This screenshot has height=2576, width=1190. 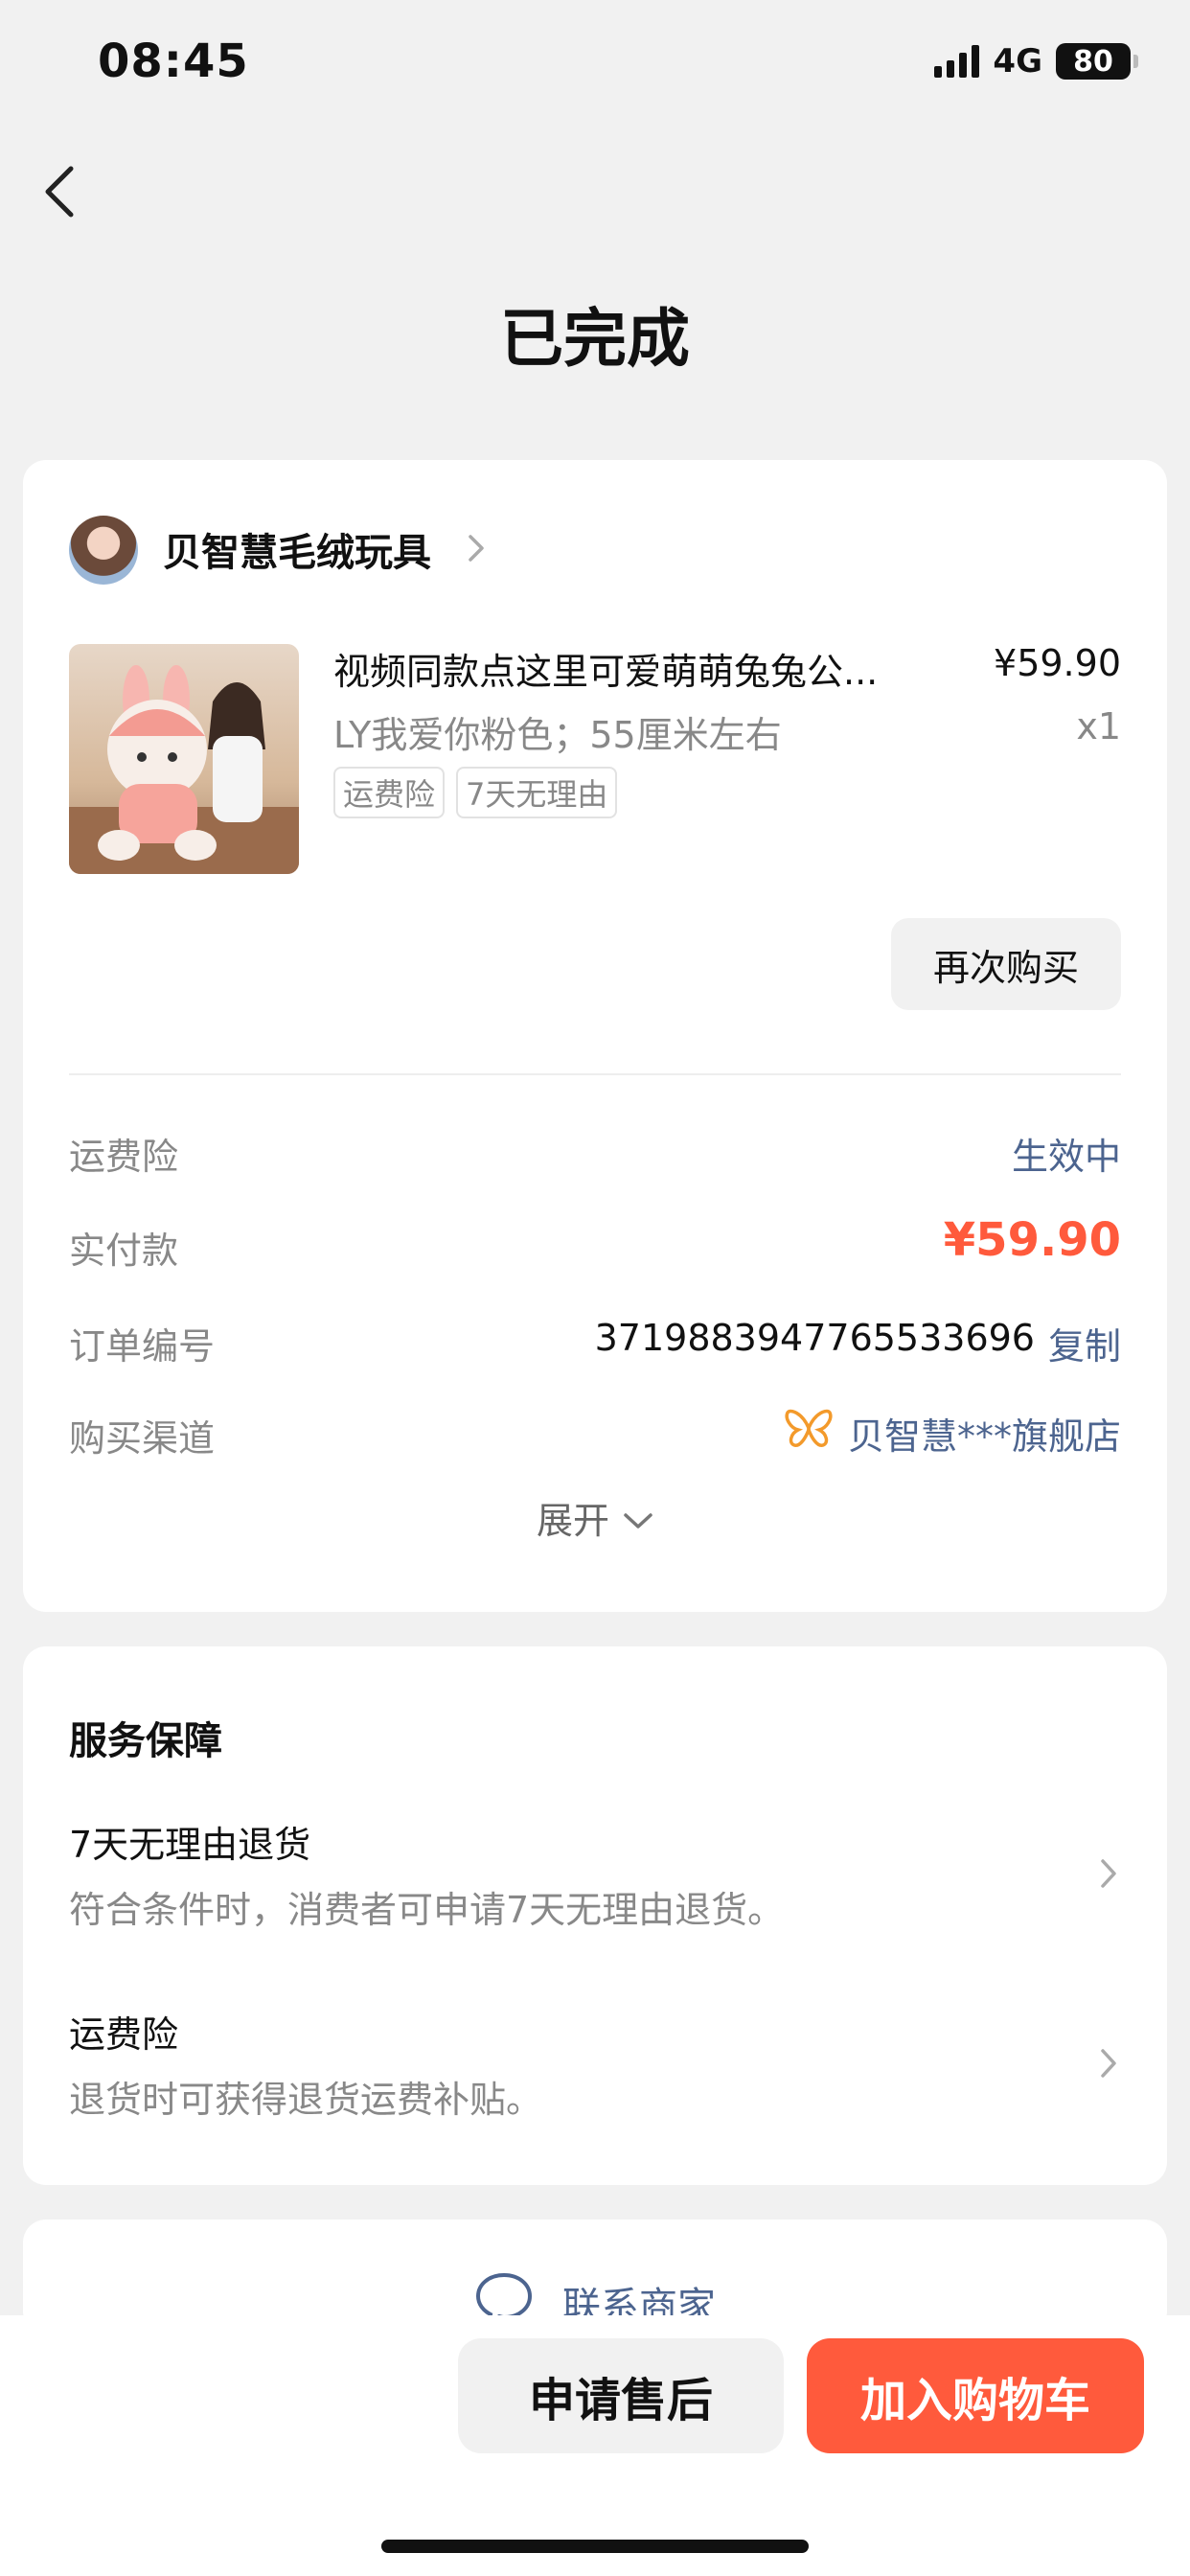 I want to click on service-title: 服务保障, so click(x=146, y=1741).